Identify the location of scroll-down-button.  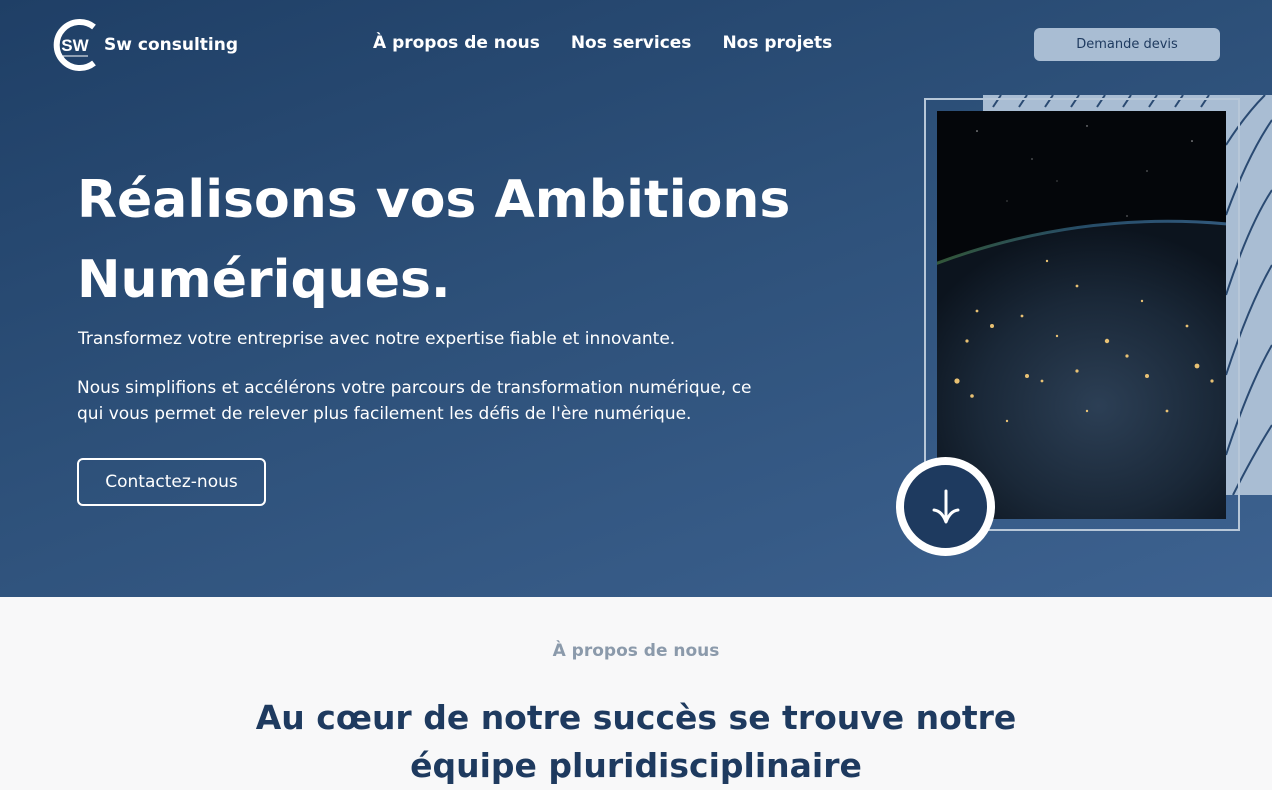
(945, 506).